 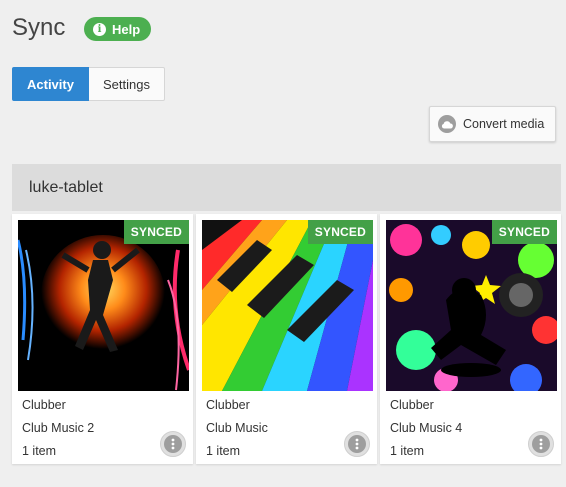 I want to click on item-title: Club Music 4, so click(x=426, y=428).